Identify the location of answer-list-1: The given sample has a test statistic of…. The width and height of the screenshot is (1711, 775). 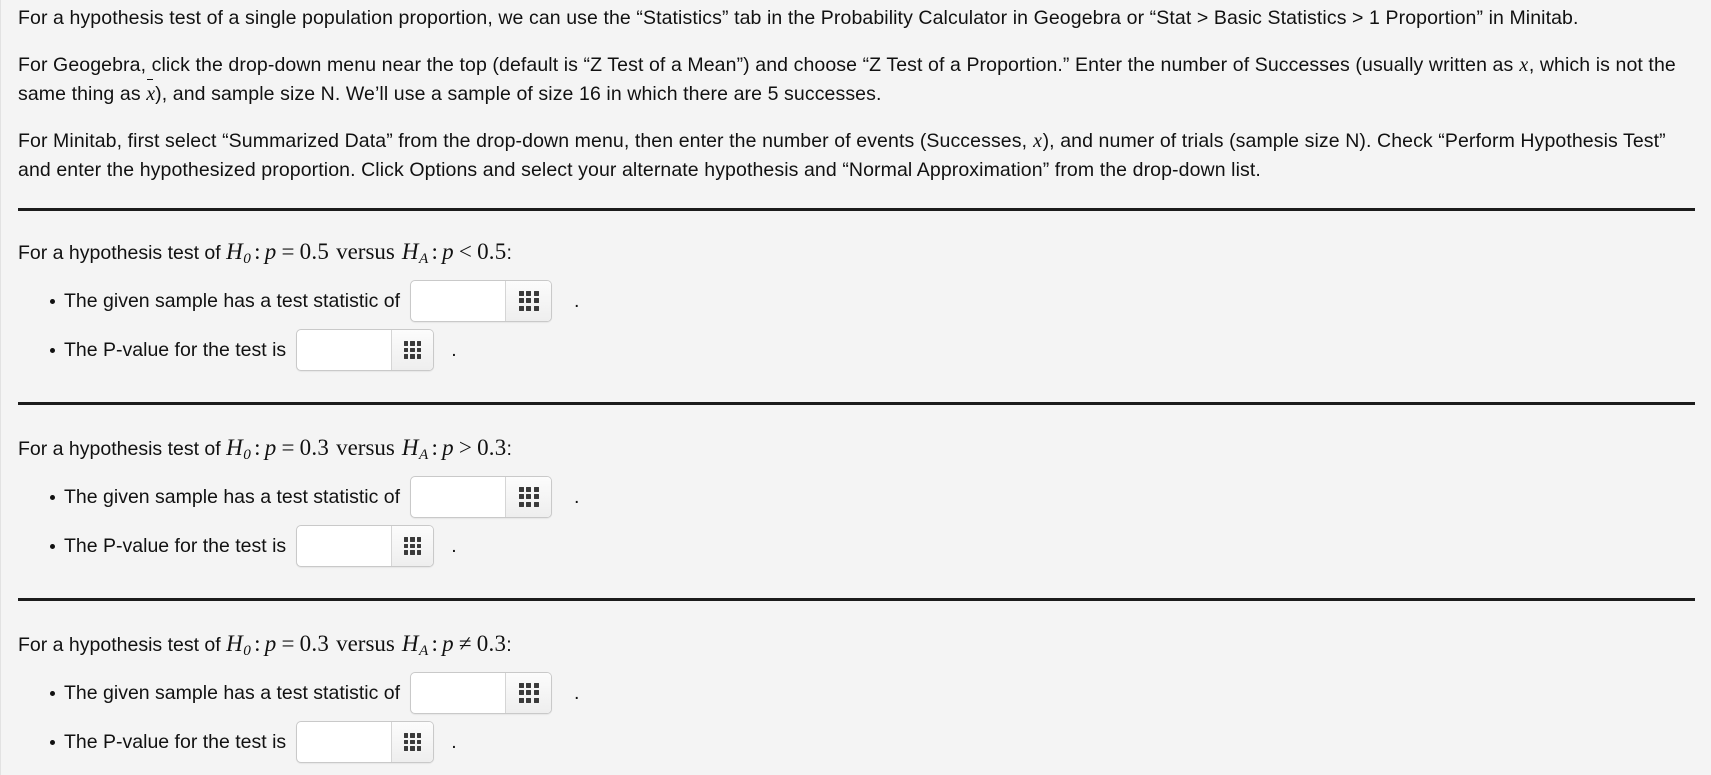
(856, 325).